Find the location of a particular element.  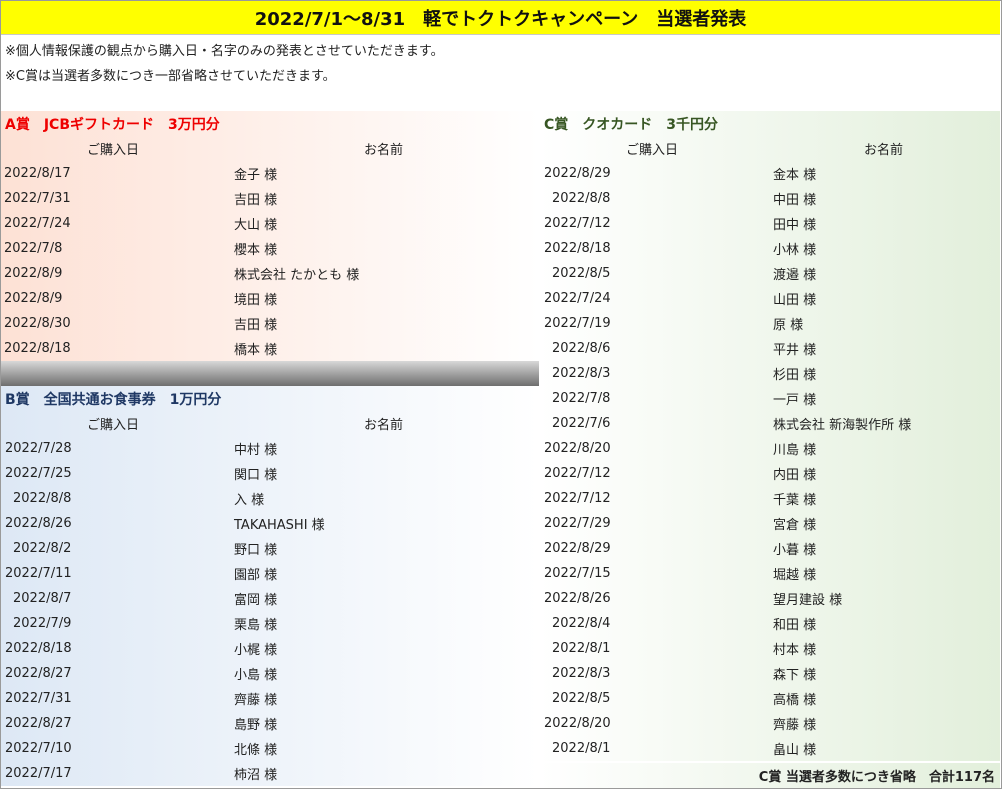

date-column-header: ご購入日 is located at coordinates (113, 150).